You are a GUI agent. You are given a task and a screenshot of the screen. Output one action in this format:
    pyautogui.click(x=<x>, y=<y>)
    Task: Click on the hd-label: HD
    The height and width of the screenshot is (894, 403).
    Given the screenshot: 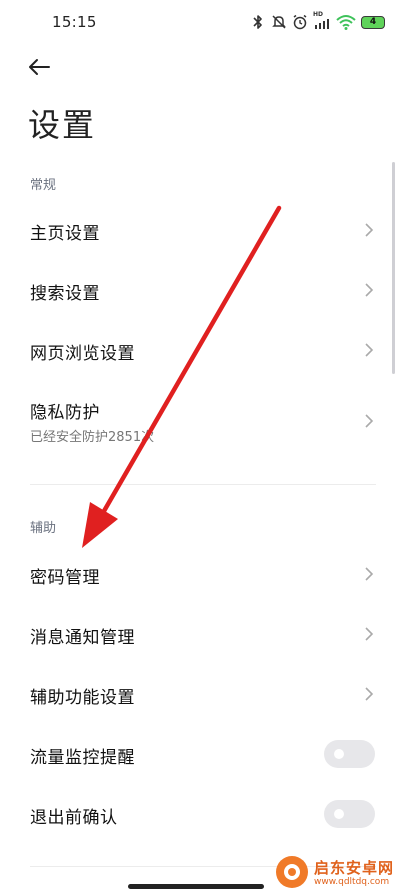 What is the action you would take?
    pyautogui.click(x=318, y=14)
    